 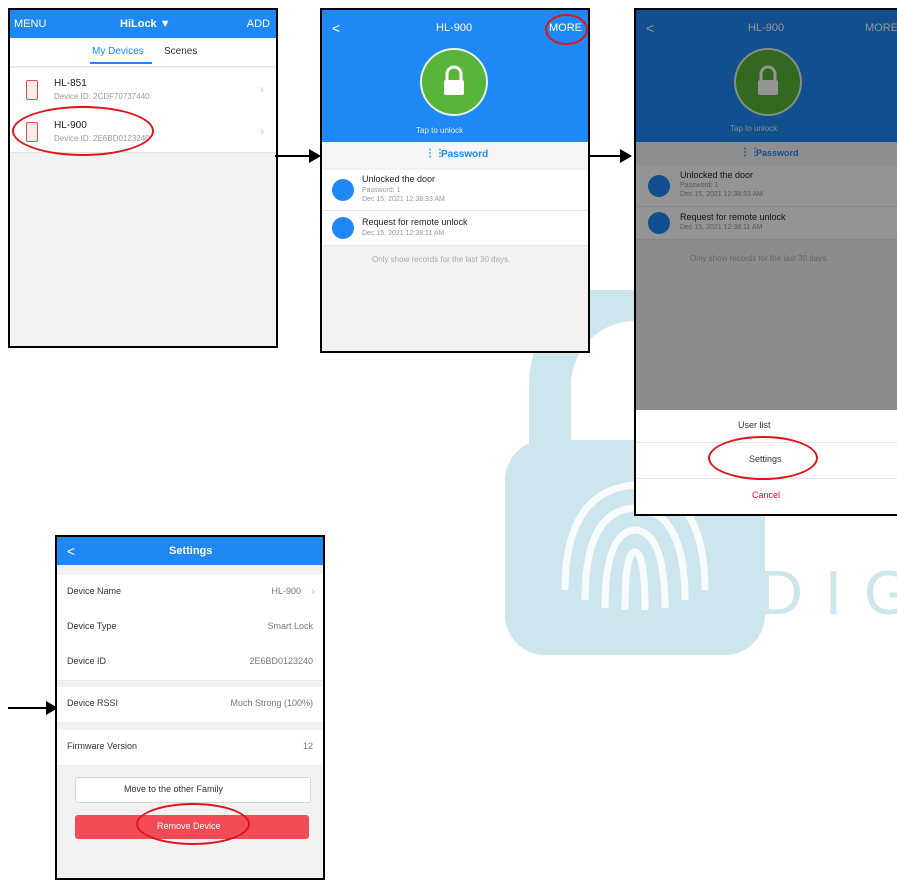 What do you see at coordinates (307, 746) in the screenshot?
I see `setting-value: 12` at bounding box center [307, 746].